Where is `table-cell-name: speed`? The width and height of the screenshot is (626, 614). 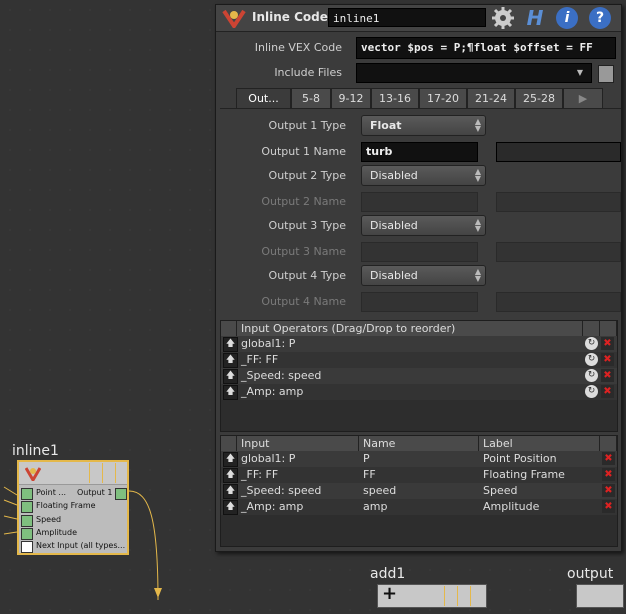 table-cell-name: speed is located at coordinates (419, 491).